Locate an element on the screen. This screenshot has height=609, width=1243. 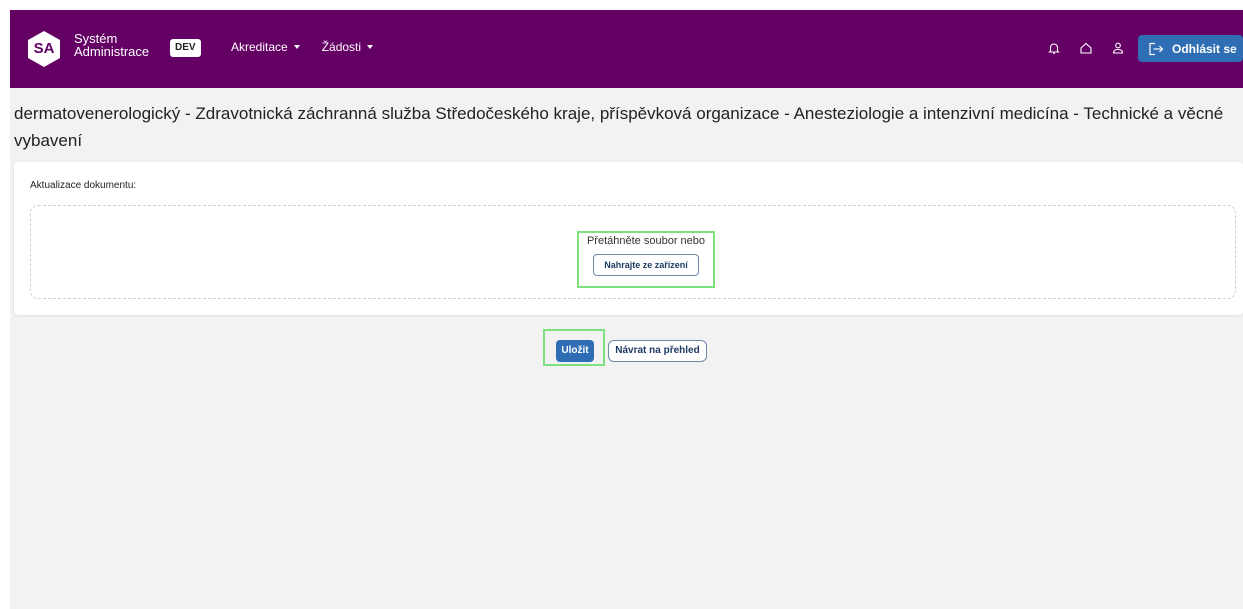
bell-icon is located at coordinates (1054, 48).